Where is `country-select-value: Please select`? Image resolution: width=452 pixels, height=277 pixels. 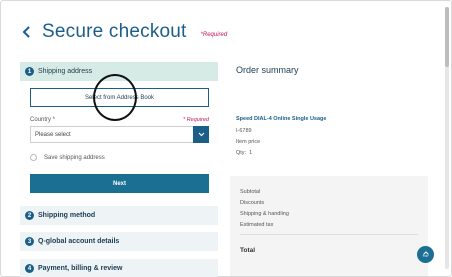 country-select-value: Please select is located at coordinates (53, 134).